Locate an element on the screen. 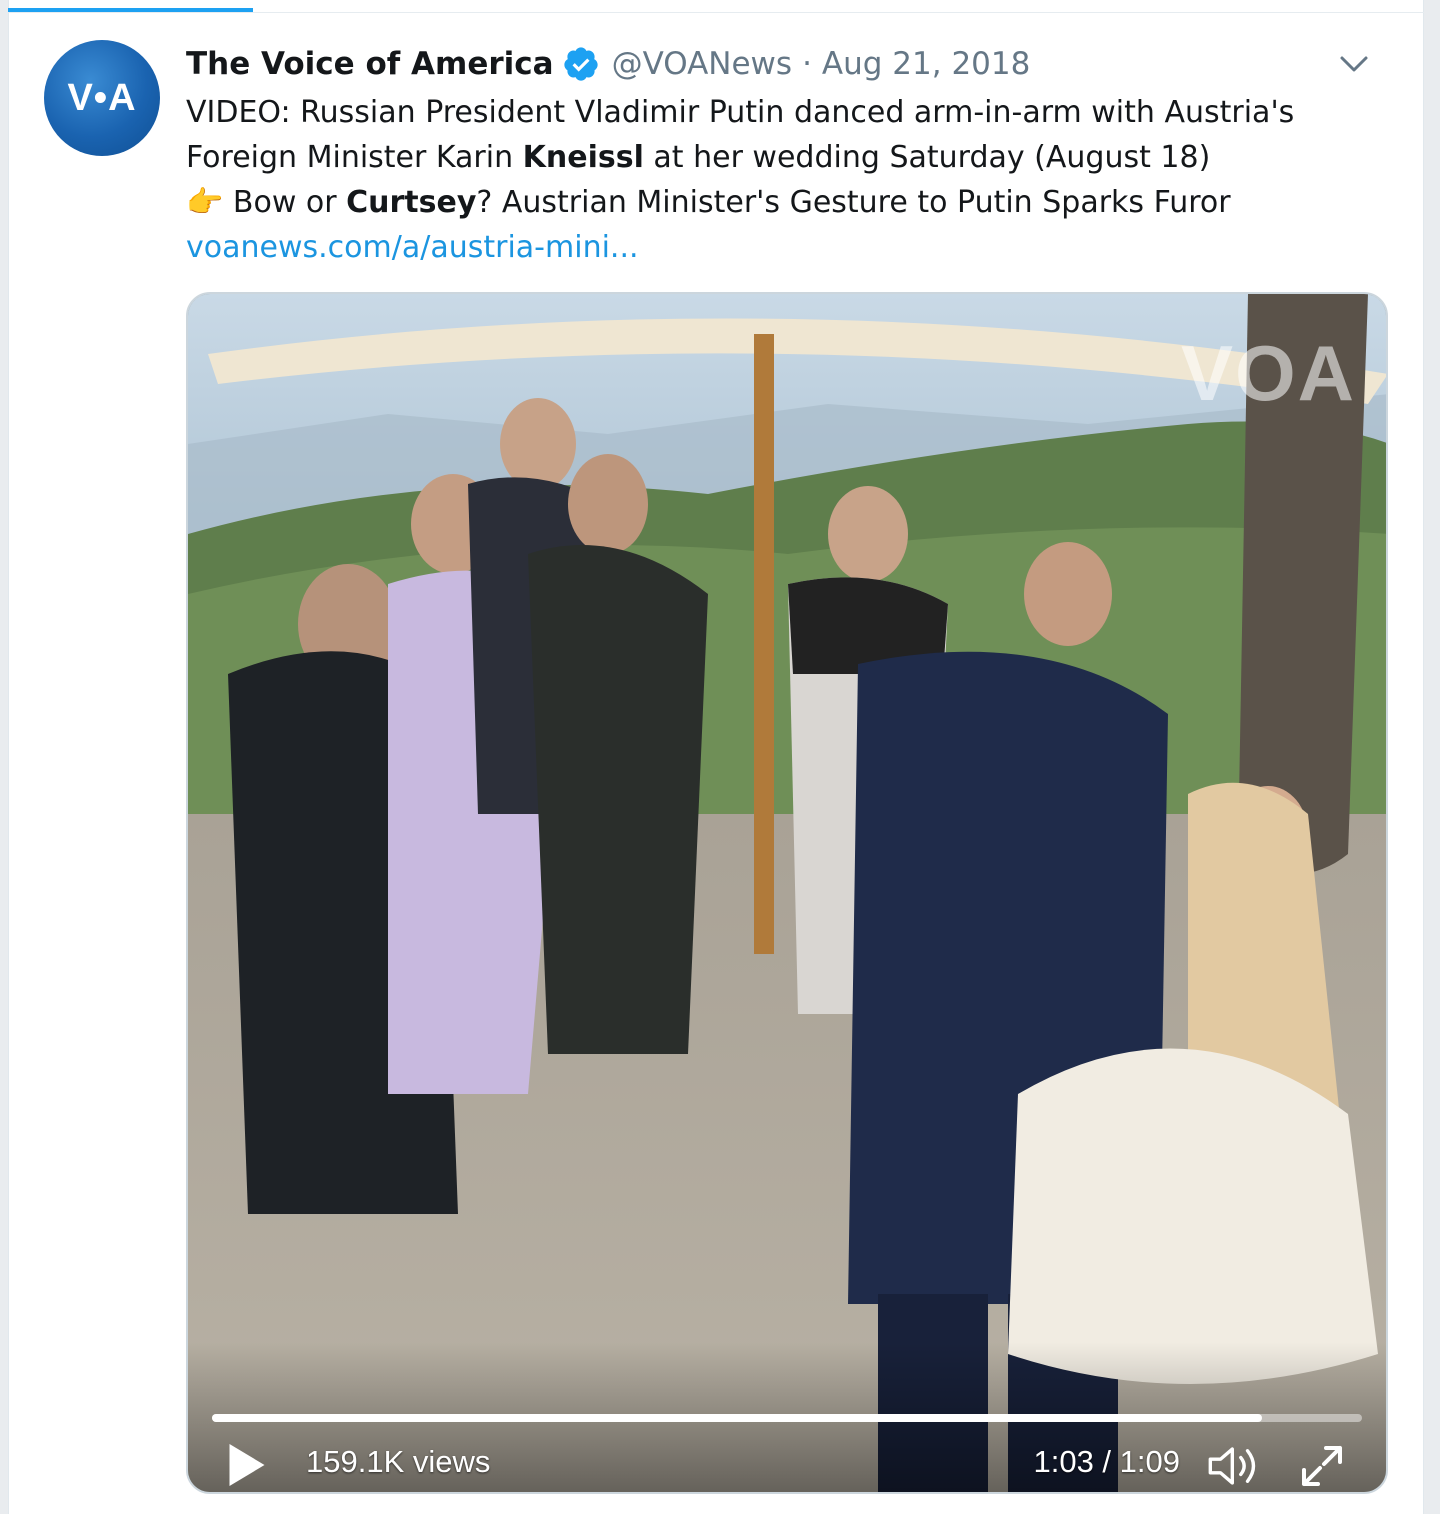 The image size is (1440, 1514). avatar: V•A is located at coordinates (102, 98).